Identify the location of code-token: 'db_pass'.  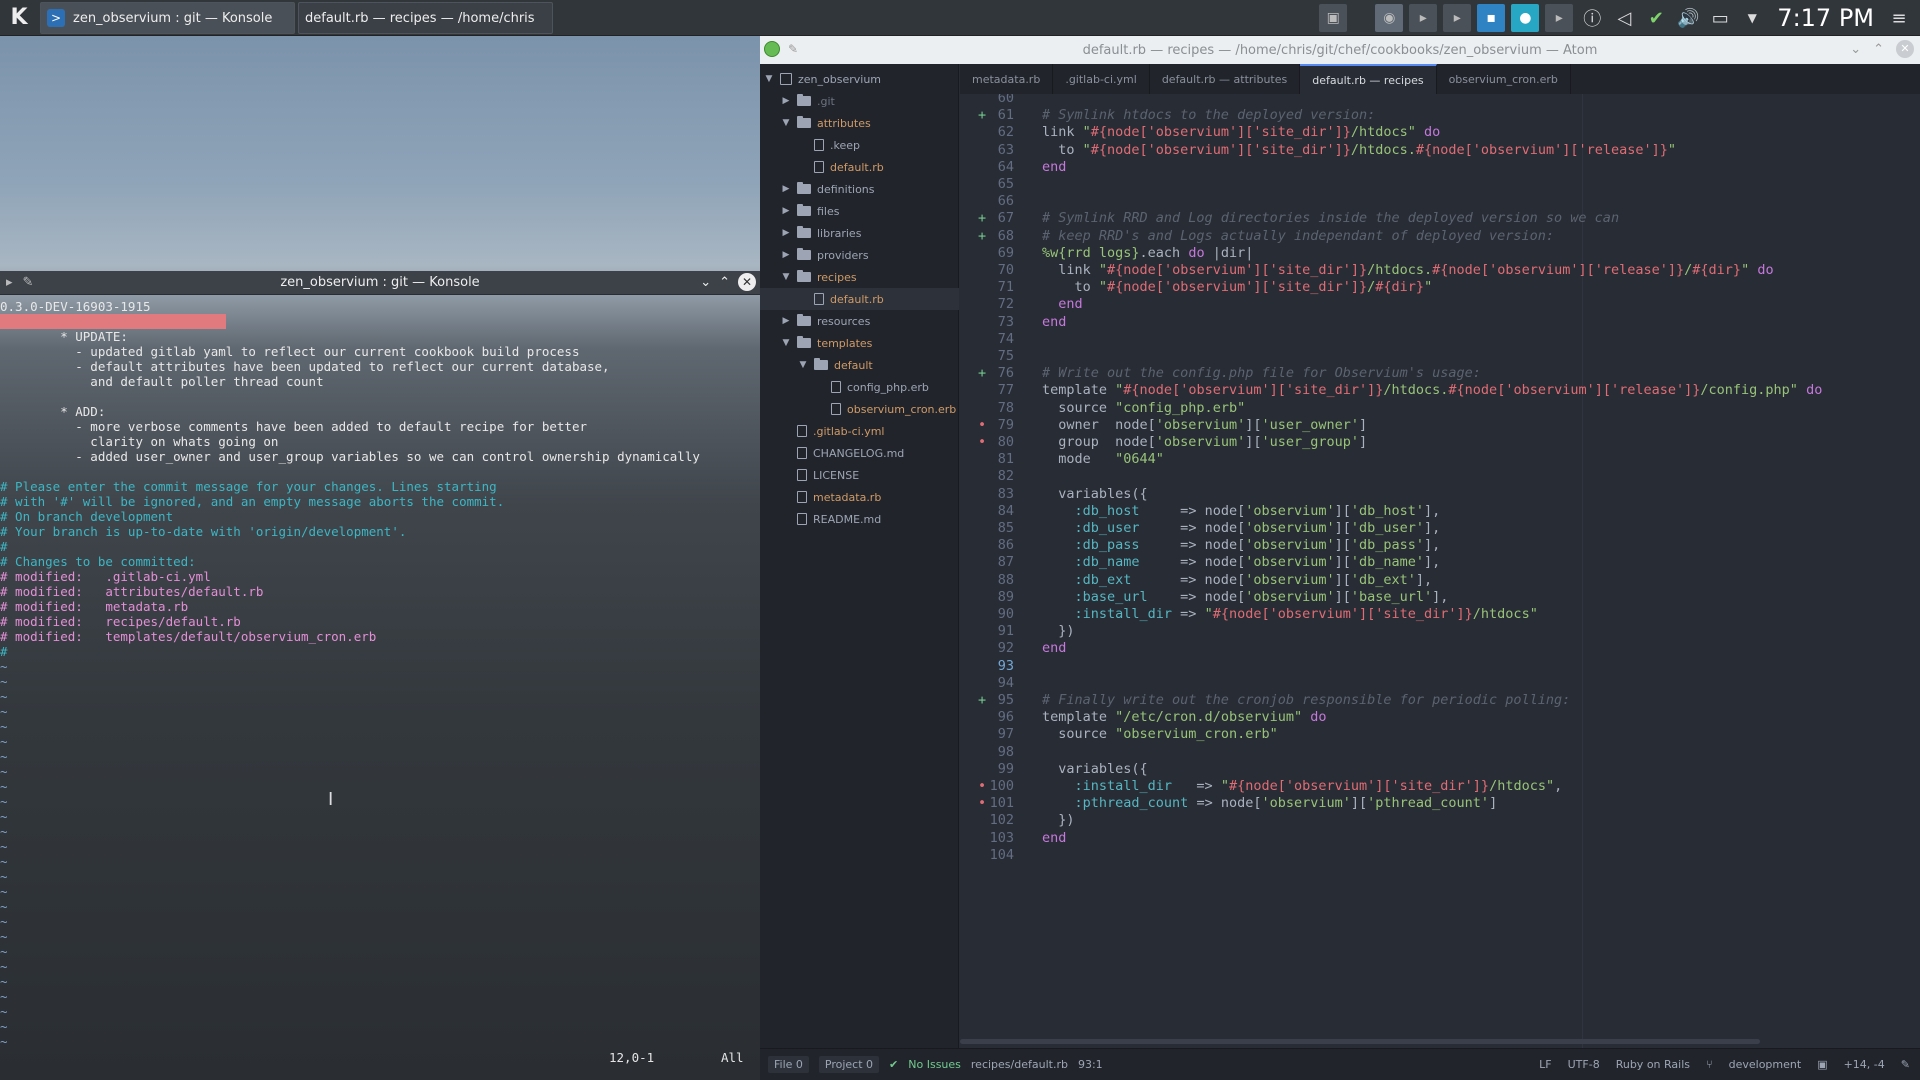
(1387, 545).